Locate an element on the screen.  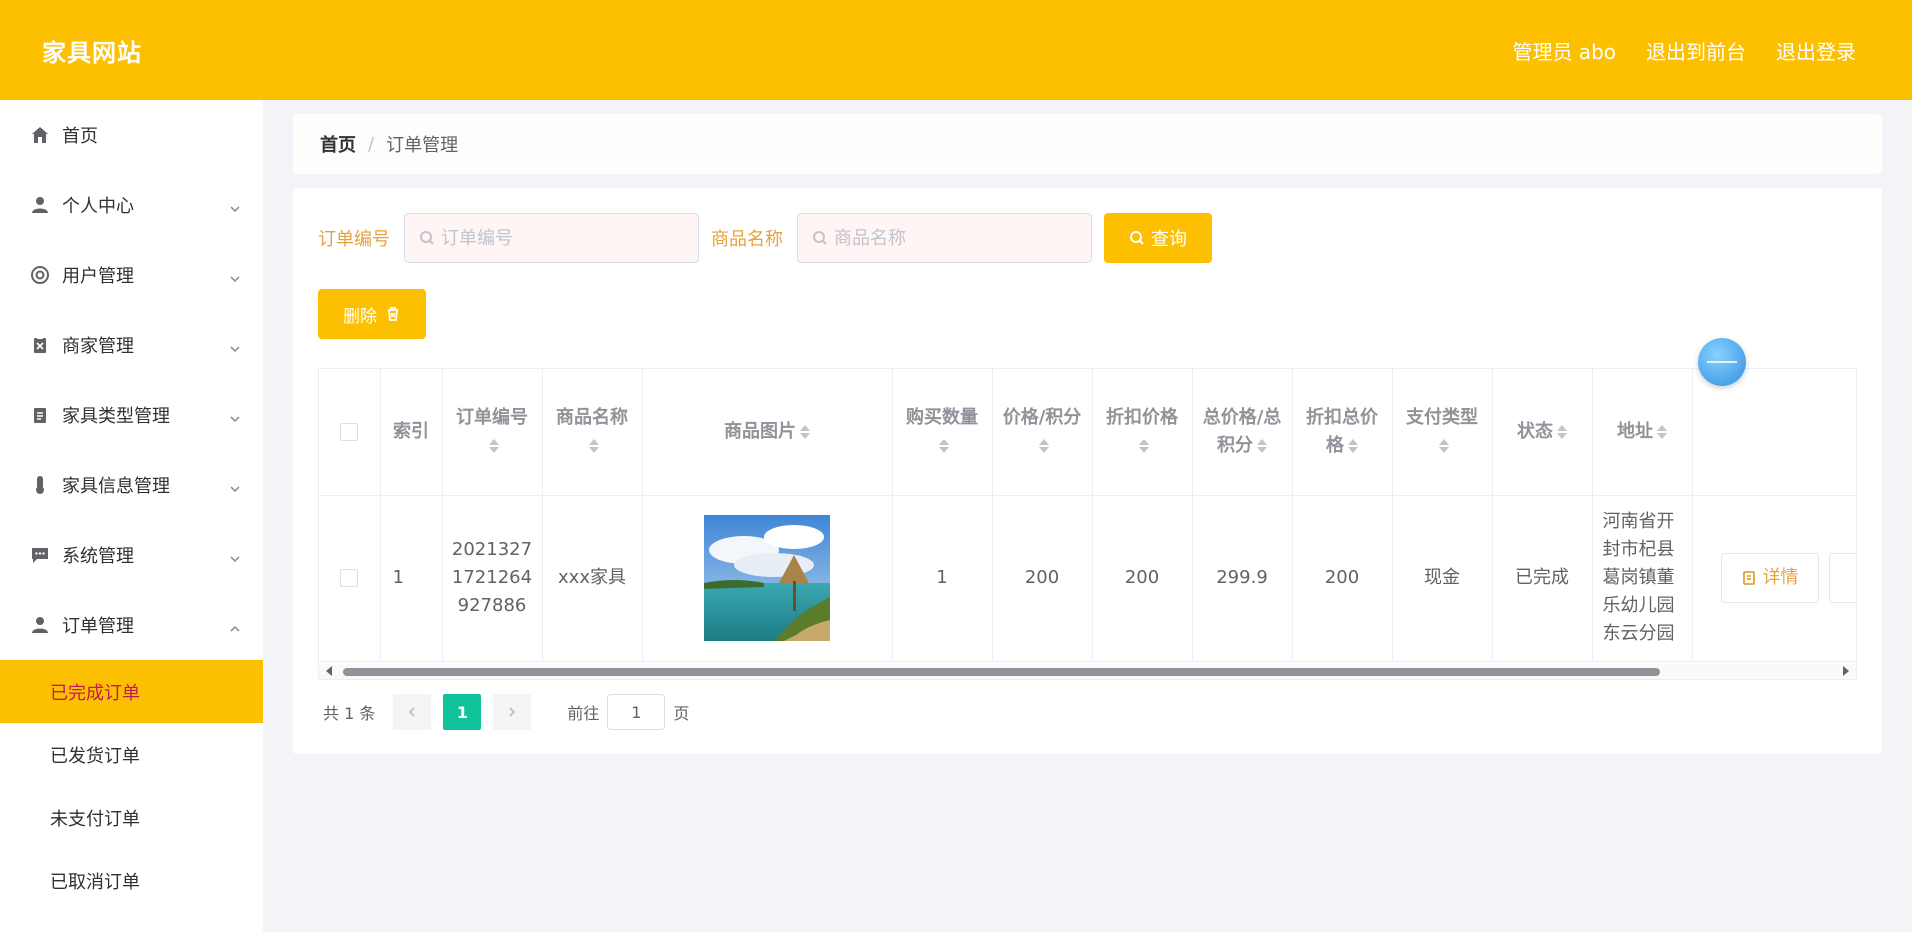
detail-button: 详情 is located at coordinates (1769, 578).